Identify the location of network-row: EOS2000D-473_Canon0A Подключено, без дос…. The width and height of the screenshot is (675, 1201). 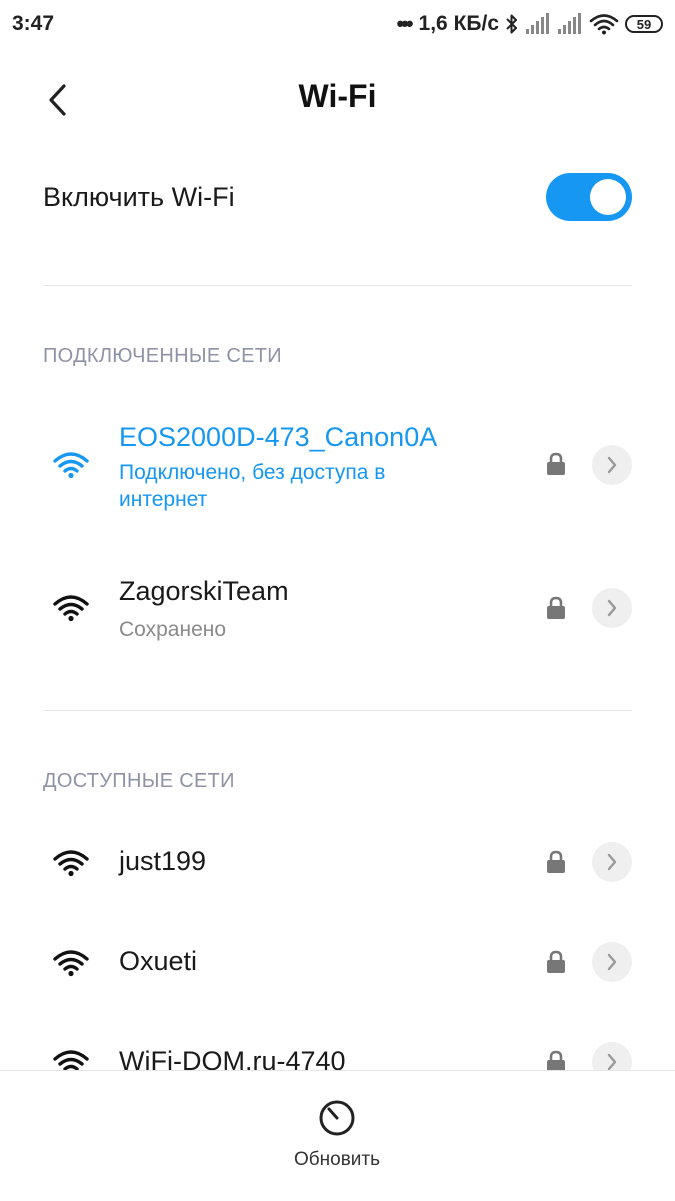
(337, 467).